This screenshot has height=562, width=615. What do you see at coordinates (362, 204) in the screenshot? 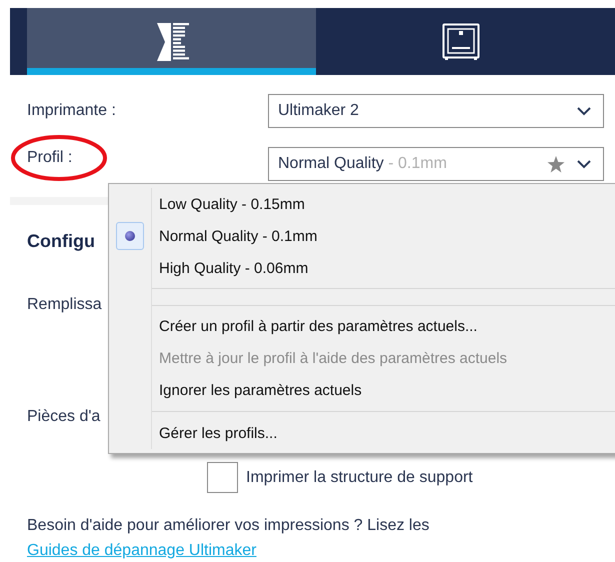
I see `menu-item: Low Quality - 0.15mm` at bounding box center [362, 204].